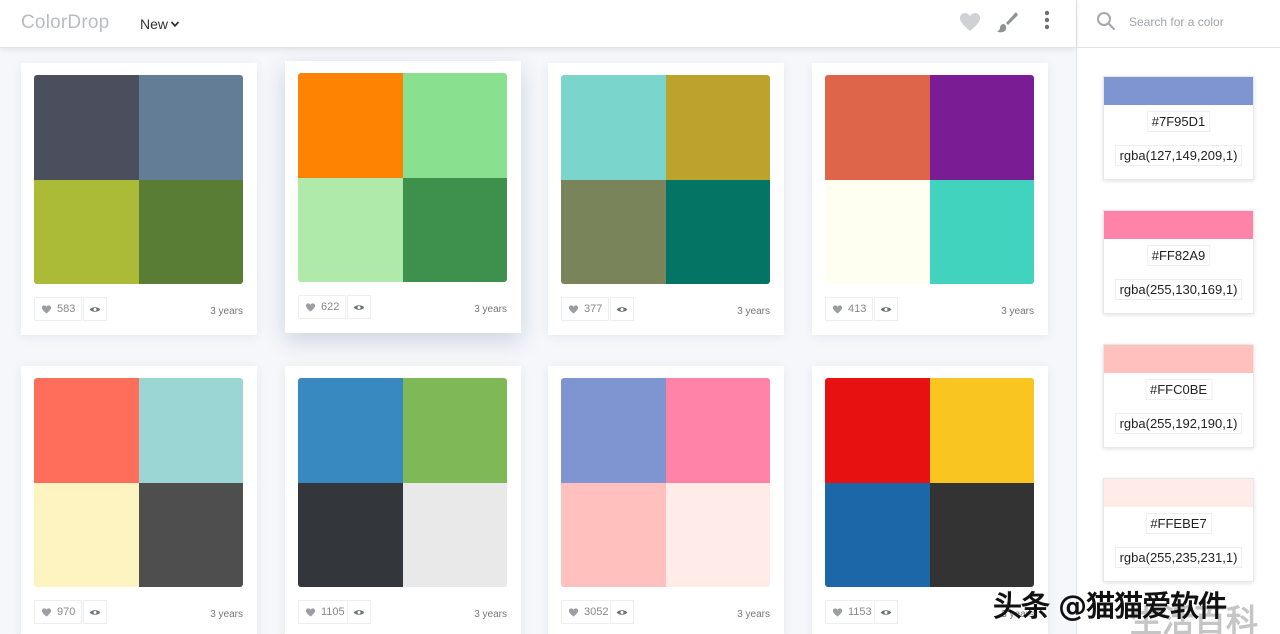 This screenshot has height=634, width=1280. I want to click on rgba-value: rgba(255,235,231,1), so click(1178, 557).